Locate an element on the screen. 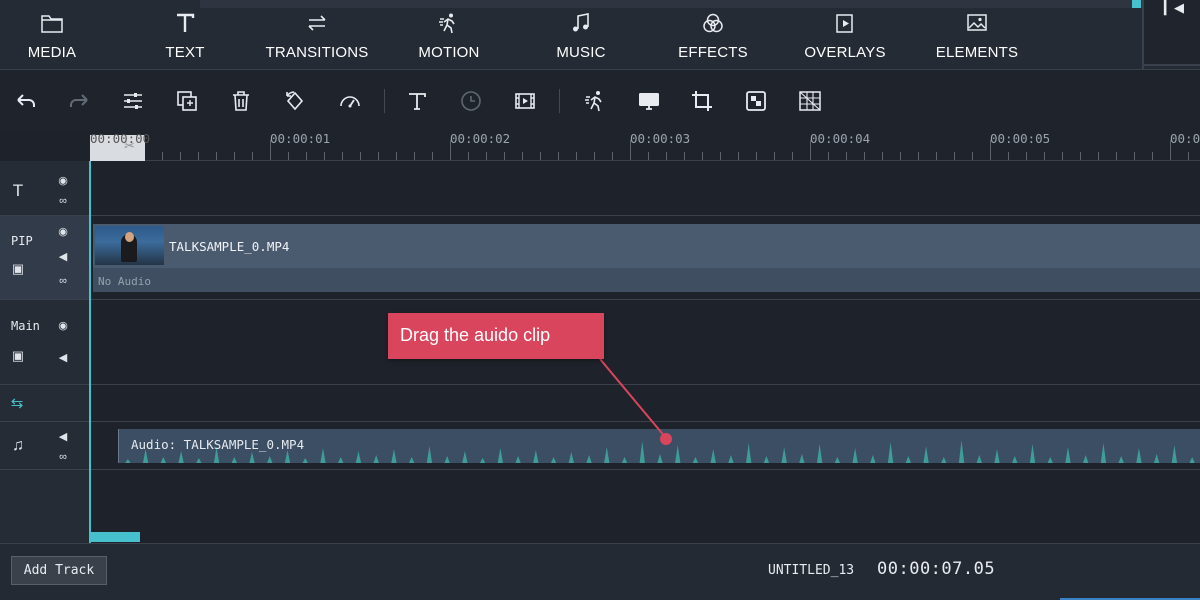 The width and height of the screenshot is (1200, 600). redo-icon is located at coordinates (79, 101).